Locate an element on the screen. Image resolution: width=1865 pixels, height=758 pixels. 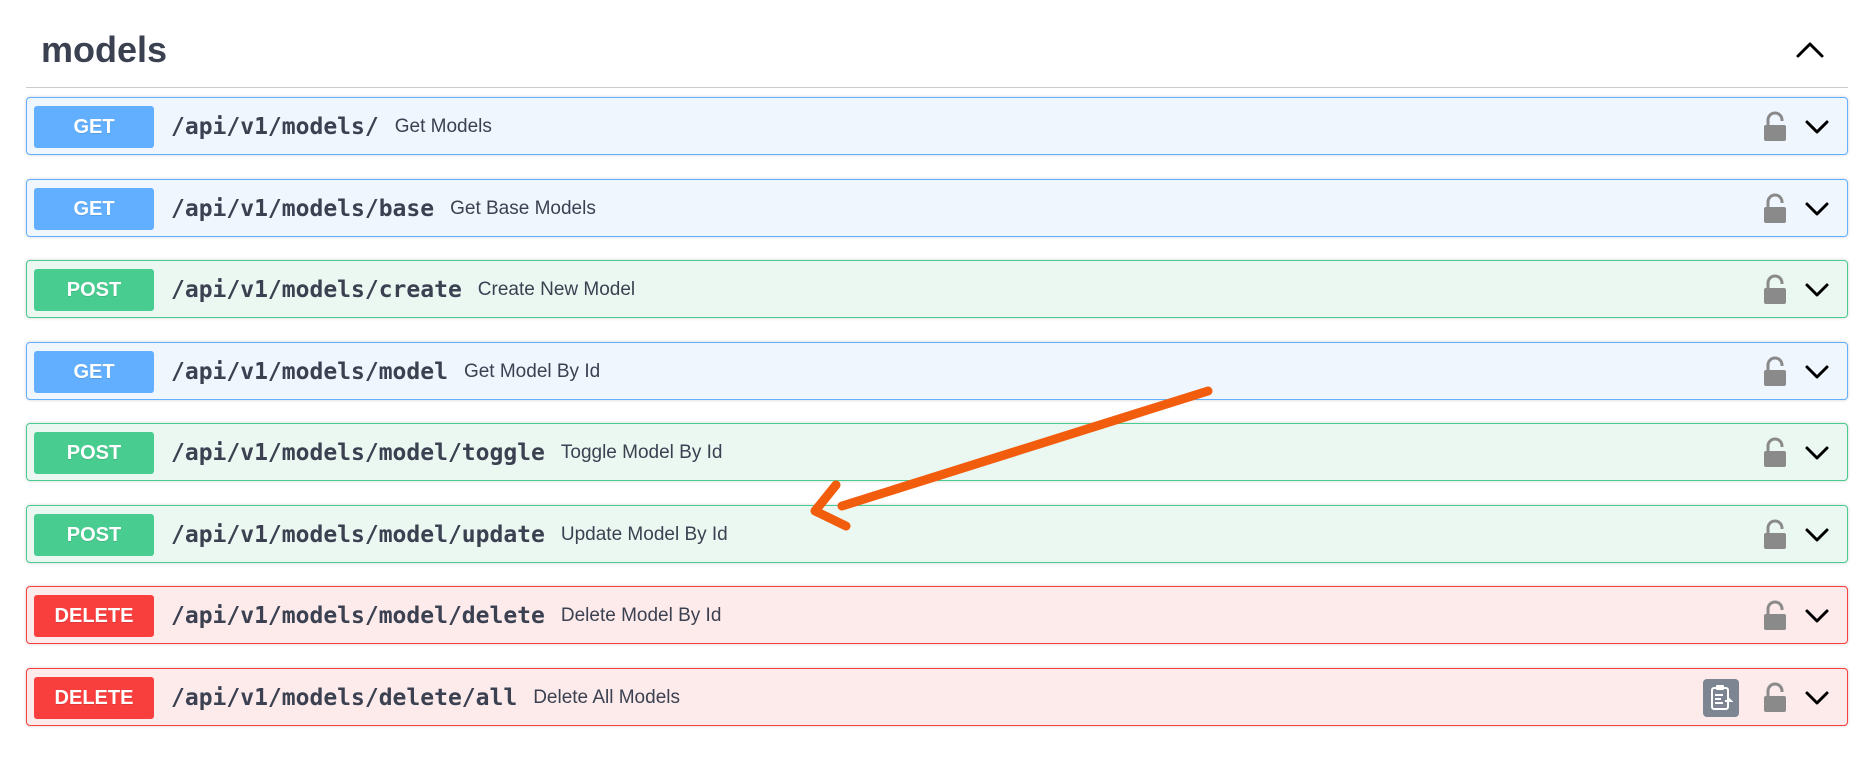
collapse-tag-button is located at coordinates (1810, 50).